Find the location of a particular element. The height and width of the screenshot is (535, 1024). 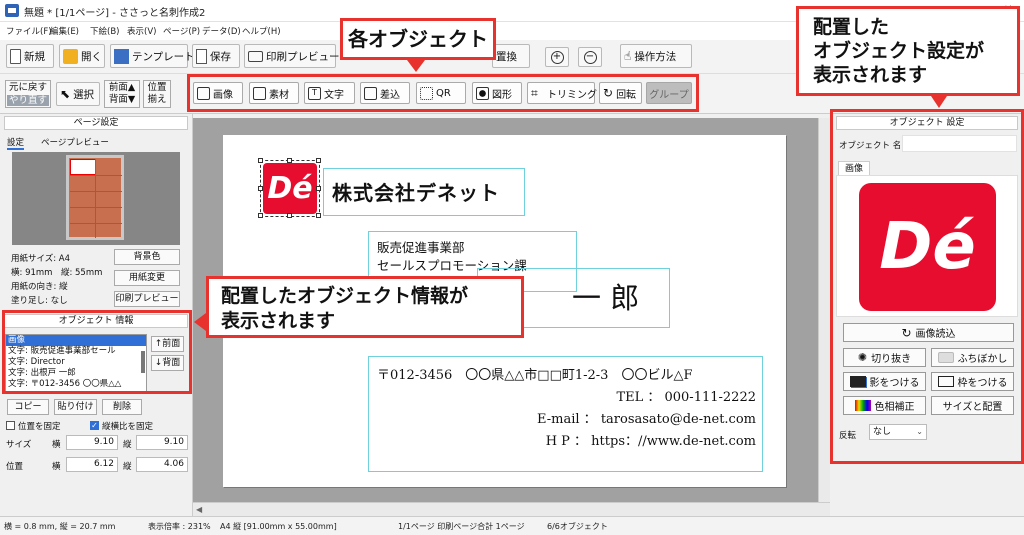

load-image-button: ↻ 画像読込 is located at coordinates (928, 332).